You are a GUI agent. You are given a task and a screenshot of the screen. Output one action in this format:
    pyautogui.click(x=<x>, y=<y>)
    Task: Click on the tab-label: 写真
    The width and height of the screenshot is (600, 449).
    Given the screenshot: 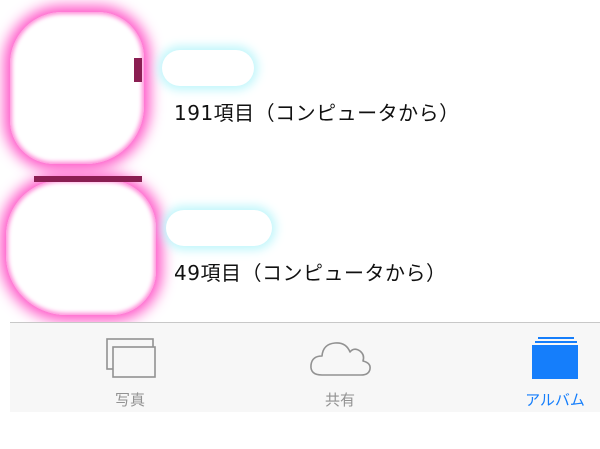 What is the action you would take?
    pyautogui.click(x=129, y=400)
    